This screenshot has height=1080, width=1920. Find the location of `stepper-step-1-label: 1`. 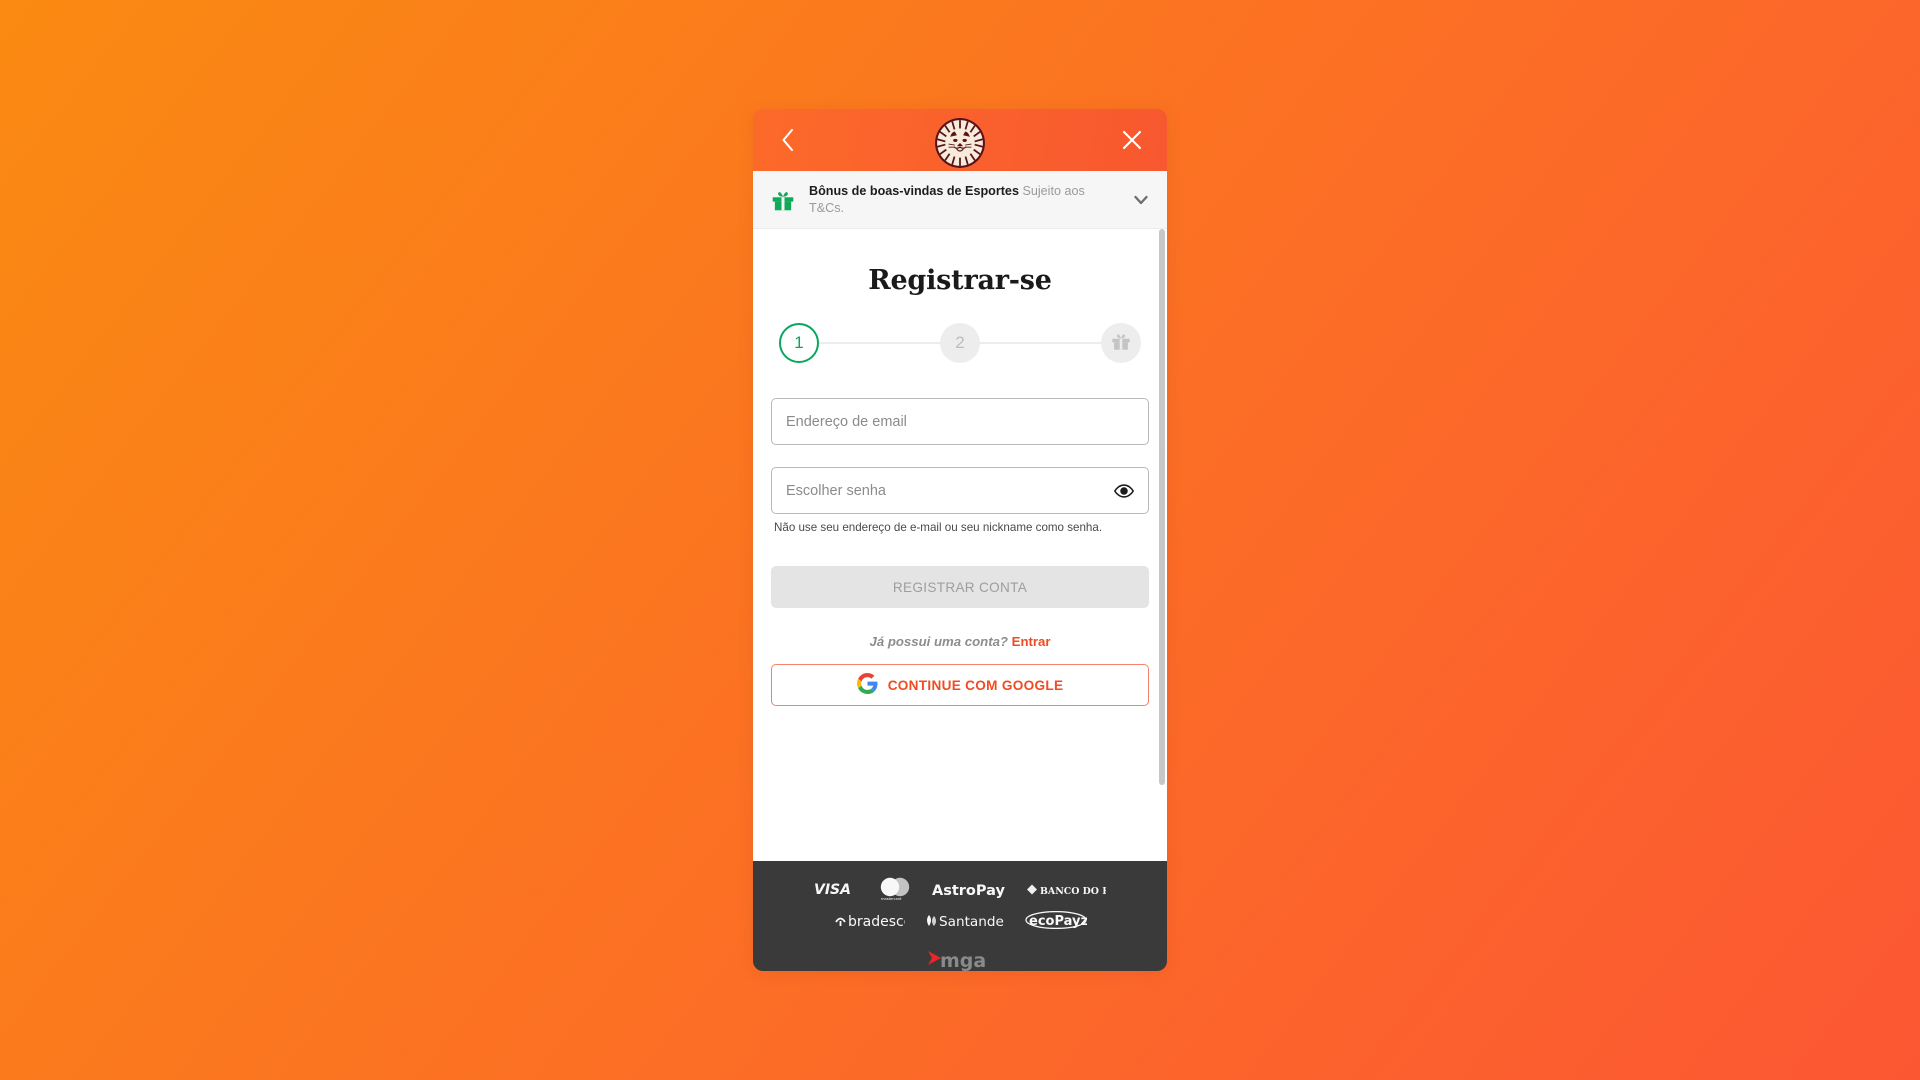

stepper-step-1-label: 1 is located at coordinates (799, 342).